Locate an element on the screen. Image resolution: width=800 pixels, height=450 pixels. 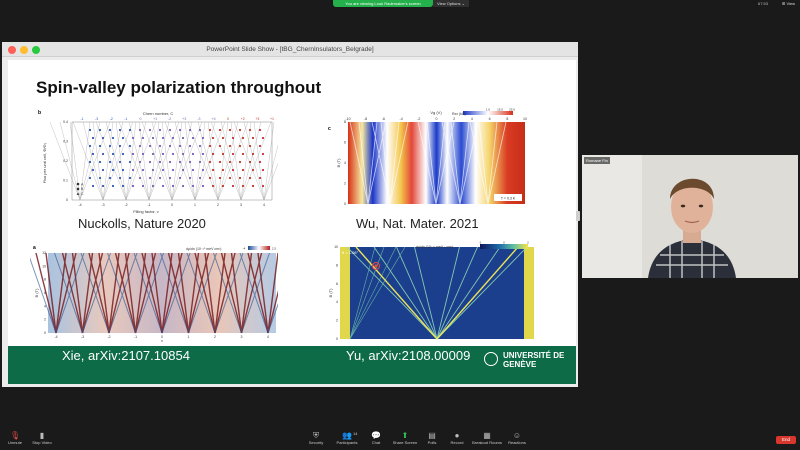
caption-wu: Wu, Nat. Mater. 2021 is located at coordinates (417, 223).